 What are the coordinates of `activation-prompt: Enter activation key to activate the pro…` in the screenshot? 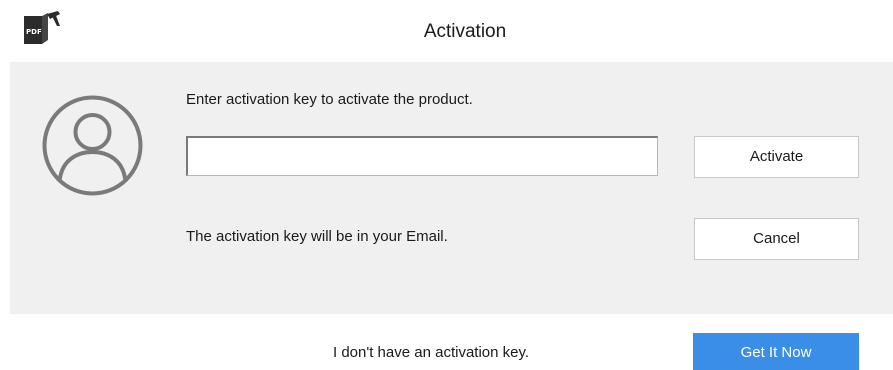 It's located at (329, 99).